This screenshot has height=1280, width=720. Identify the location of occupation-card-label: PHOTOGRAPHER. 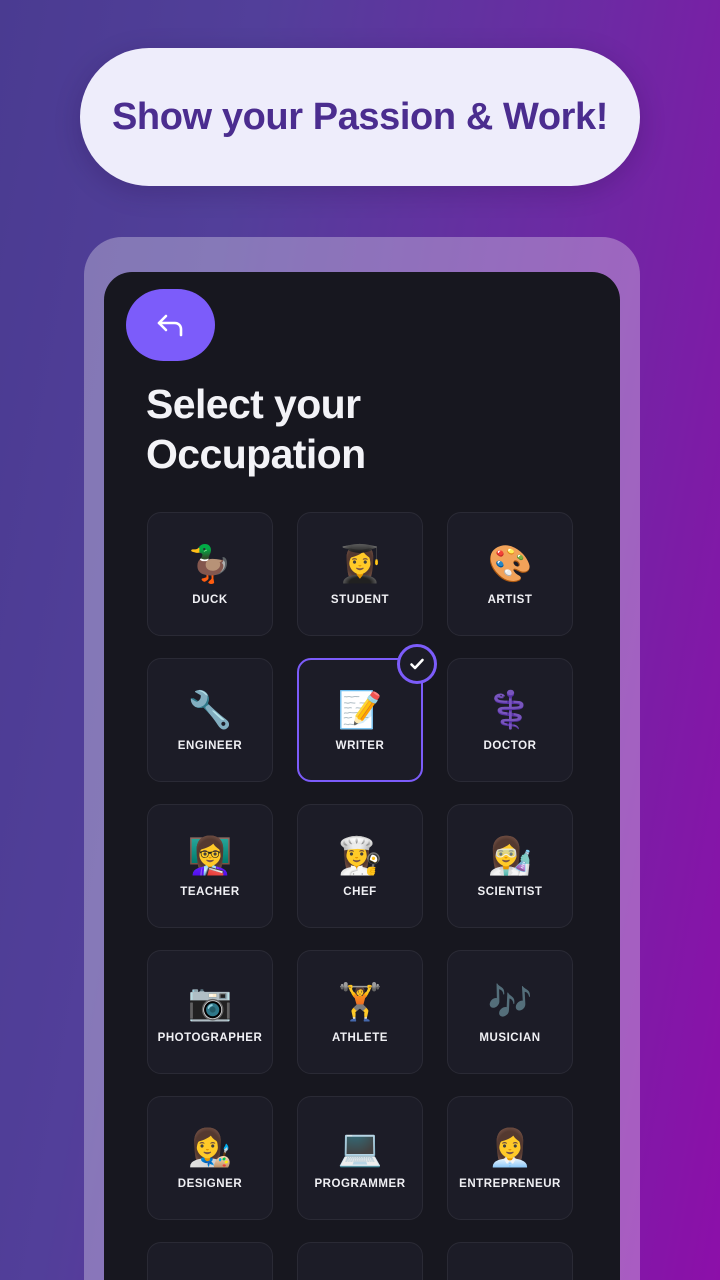
(210, 1038).